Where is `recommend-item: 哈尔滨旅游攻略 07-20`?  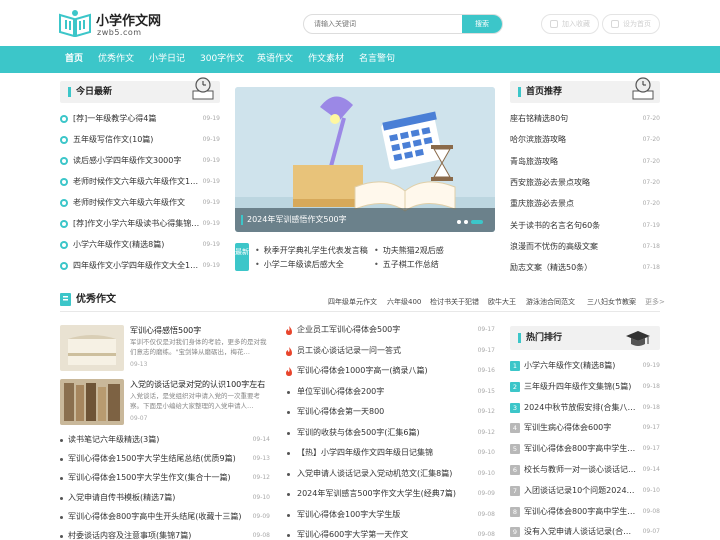 recommend-item: 哈尔滨旅游攻略 07-20 is located at coordinates (585, 140).